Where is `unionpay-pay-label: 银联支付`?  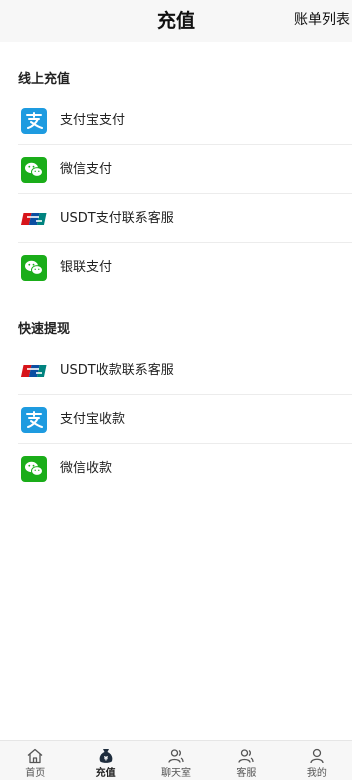
unionpay-pay-label: 银联支付 is located at coordinates (86, 267).